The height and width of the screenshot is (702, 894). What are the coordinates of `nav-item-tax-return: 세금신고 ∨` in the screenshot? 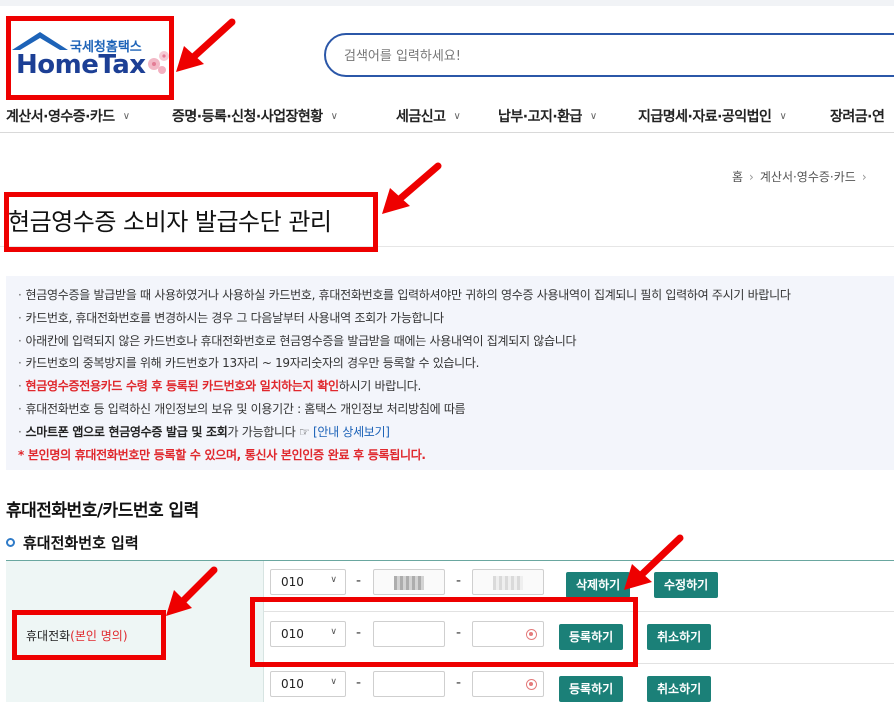 It's located at (428, 116).